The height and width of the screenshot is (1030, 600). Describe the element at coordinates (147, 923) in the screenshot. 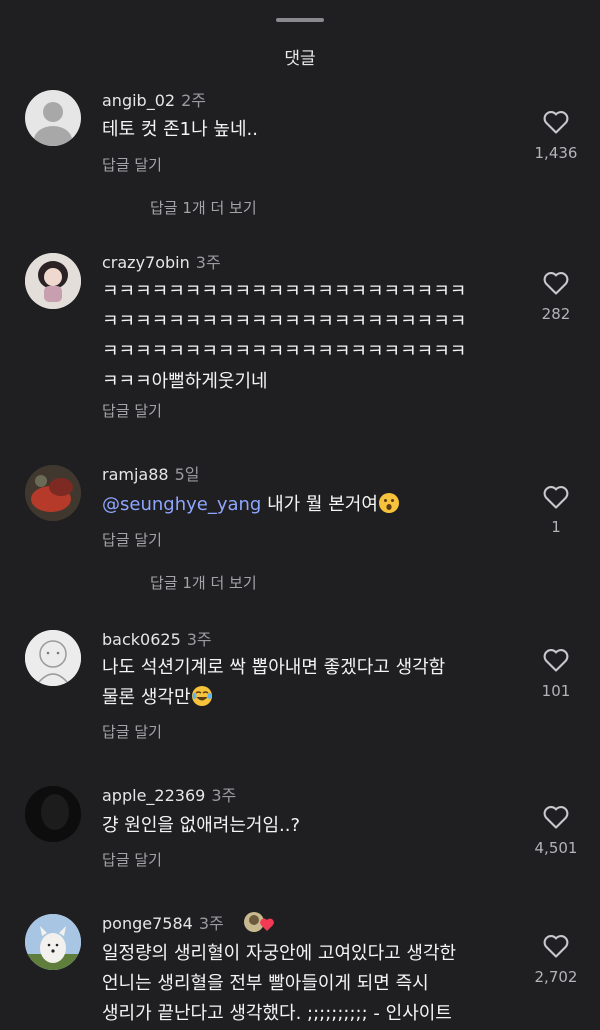

I see `comment-username: ponge7584` at that location.